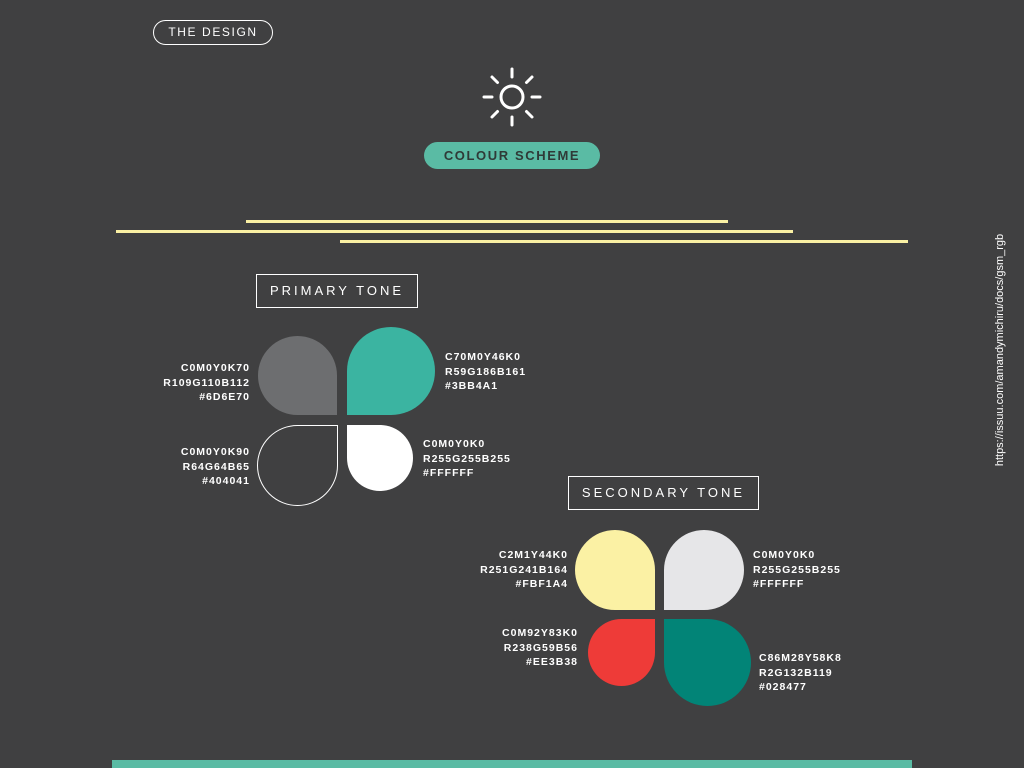 This screenshot has width=1024, height=768. Describe the element at coordinates (213, 32) in the screenshot. I see `the-design-badge: THE DESIGN` at that location.